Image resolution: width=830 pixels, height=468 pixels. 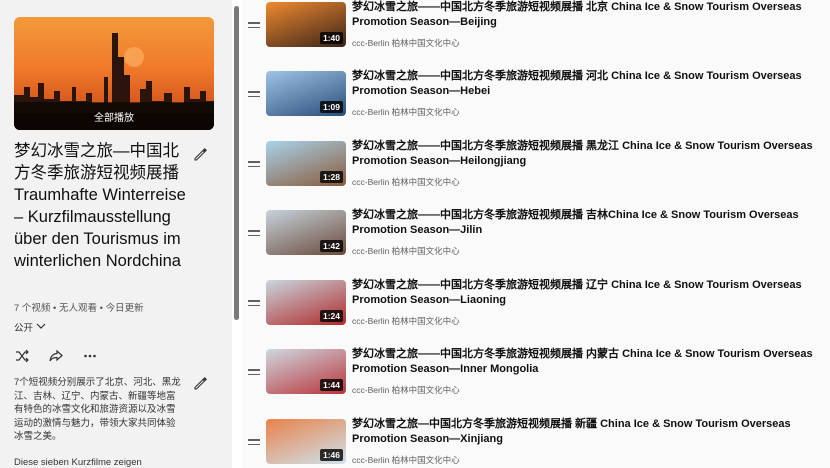 I want to click on playlist-cover: 全部播放, so click(x=114, y=73).